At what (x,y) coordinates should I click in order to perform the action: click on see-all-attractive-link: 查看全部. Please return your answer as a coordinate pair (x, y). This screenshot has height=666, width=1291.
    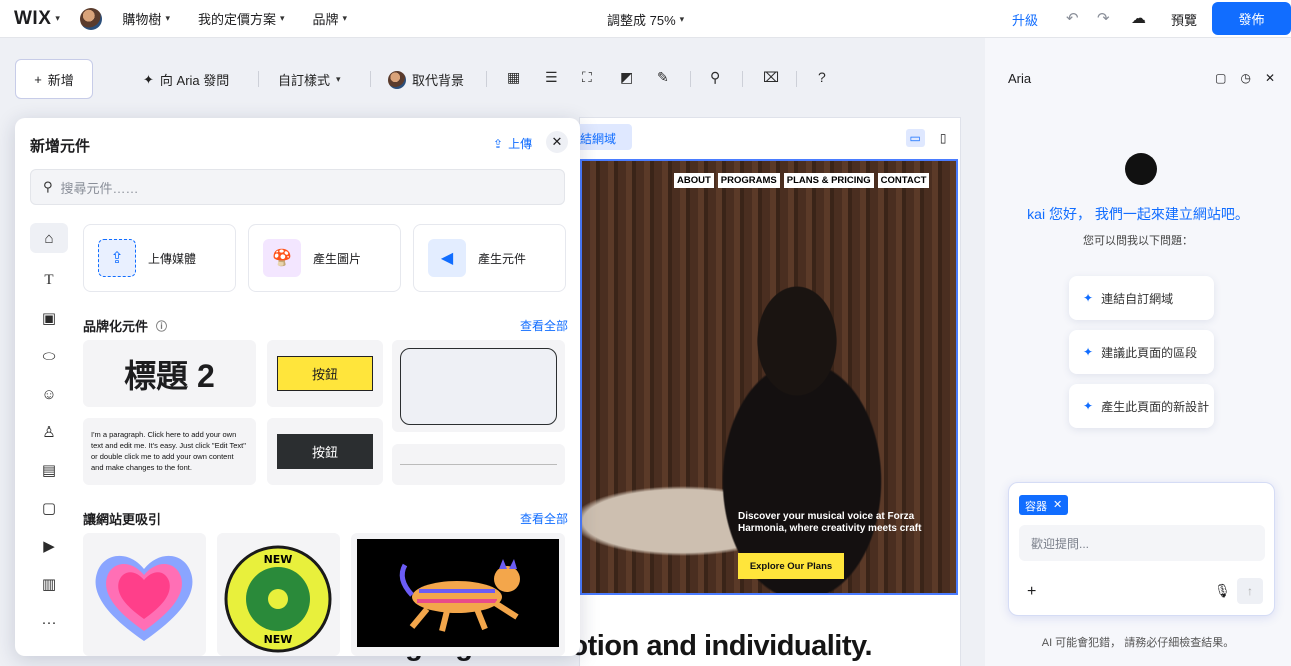
    Looking at the image, I should click on (544, 518).